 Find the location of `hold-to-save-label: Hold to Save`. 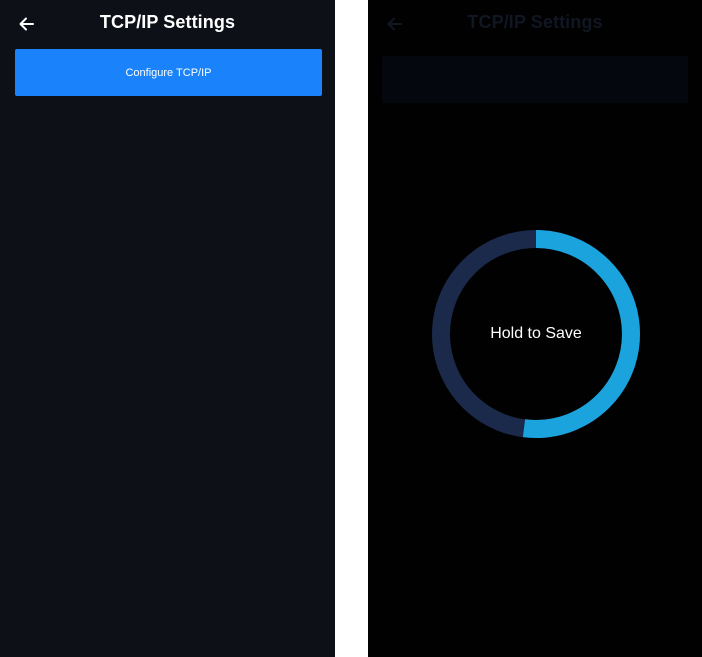

hold-to-save-label: Hold to Save is located at coordinates (536, 333).